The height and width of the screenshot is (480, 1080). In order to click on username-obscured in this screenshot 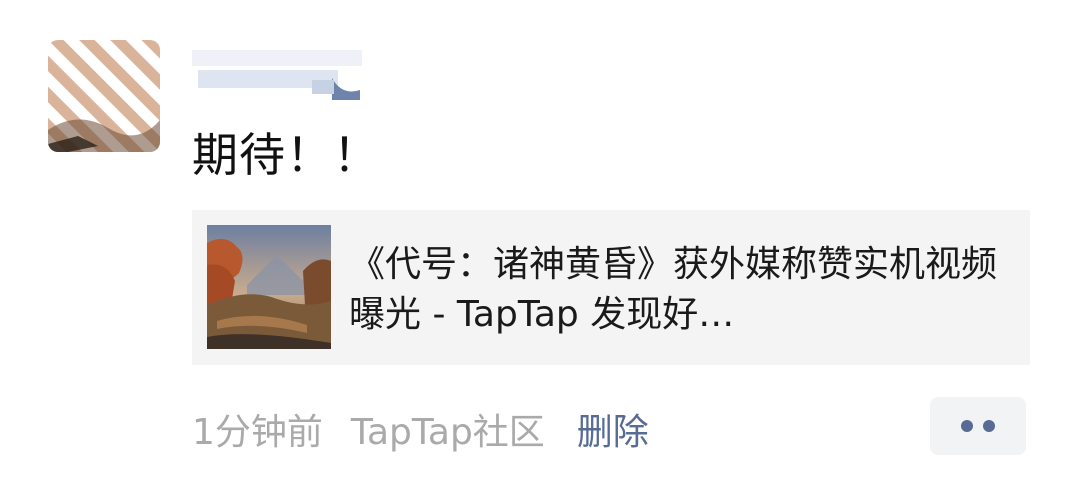, I will do `click(282, 71)`.